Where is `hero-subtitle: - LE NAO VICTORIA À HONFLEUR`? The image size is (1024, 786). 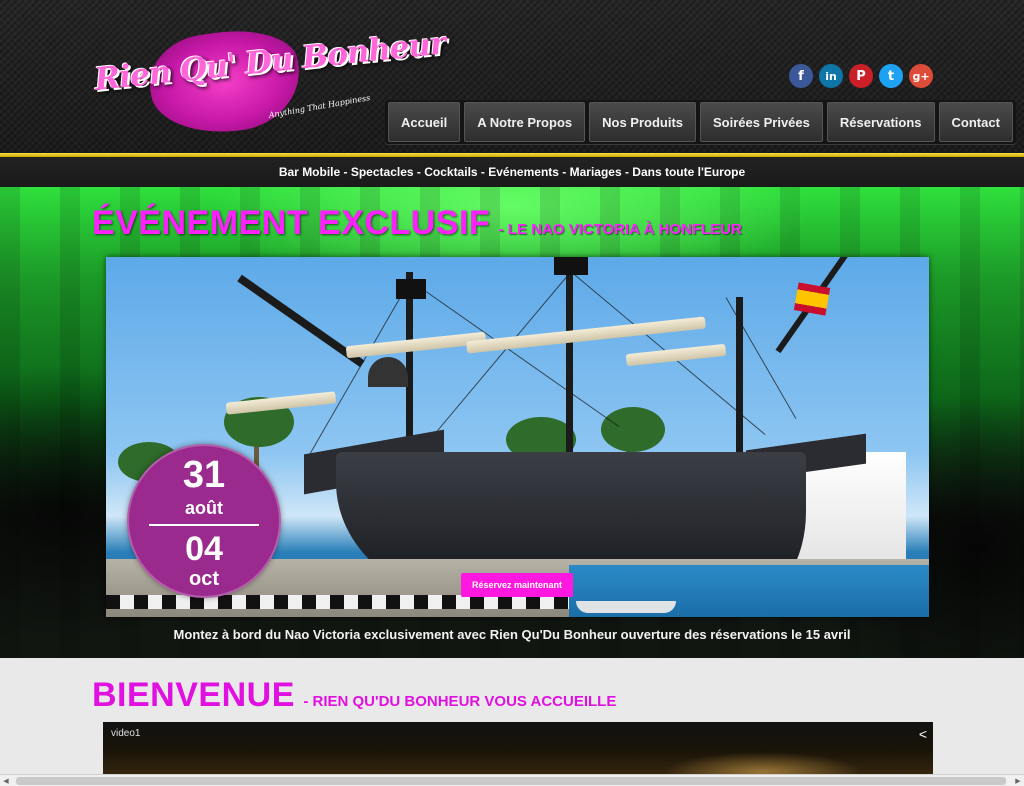
hero-subtitle: - LE NAO VICTORIA À HONFLEUR is located at coordinates (620, 229).